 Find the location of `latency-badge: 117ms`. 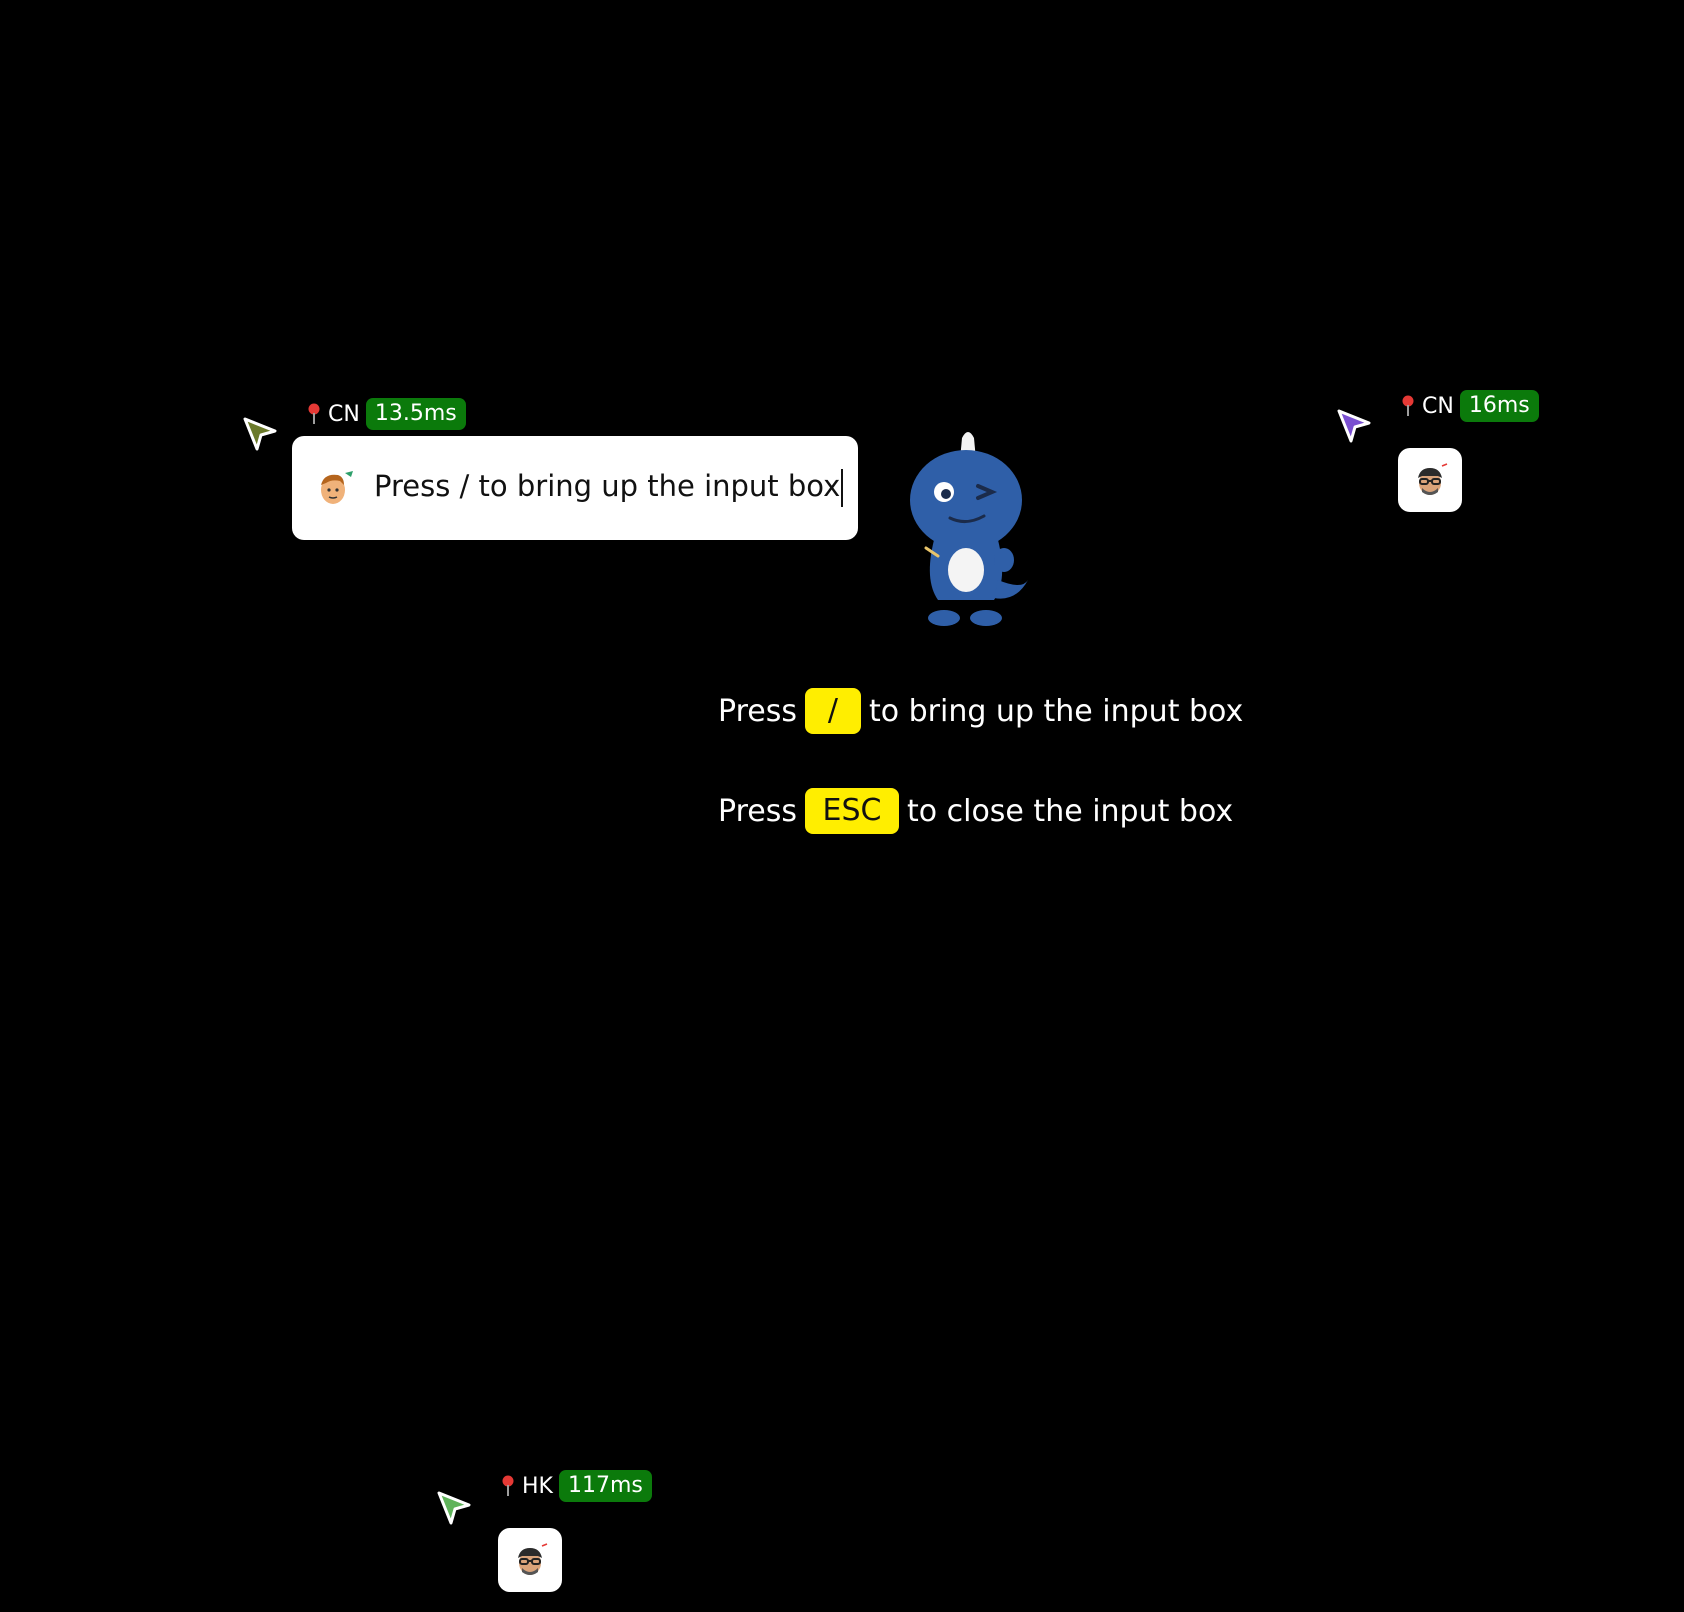

latency-badge: 117ms is located at coordinates (605, 1486).